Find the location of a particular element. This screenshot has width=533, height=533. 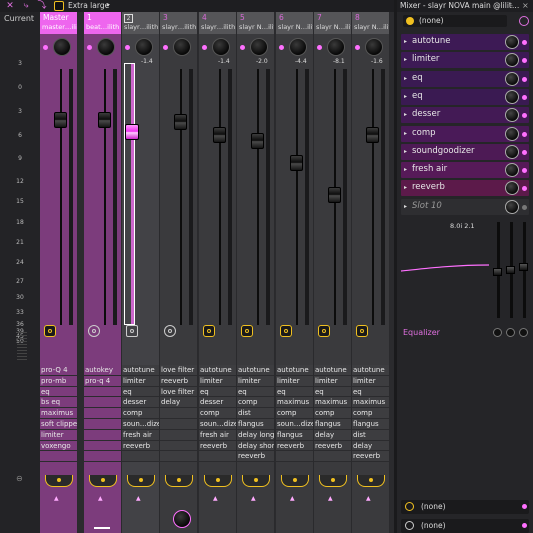

track-header: 2 slayr…ilith is located at coordinates (140, 23).